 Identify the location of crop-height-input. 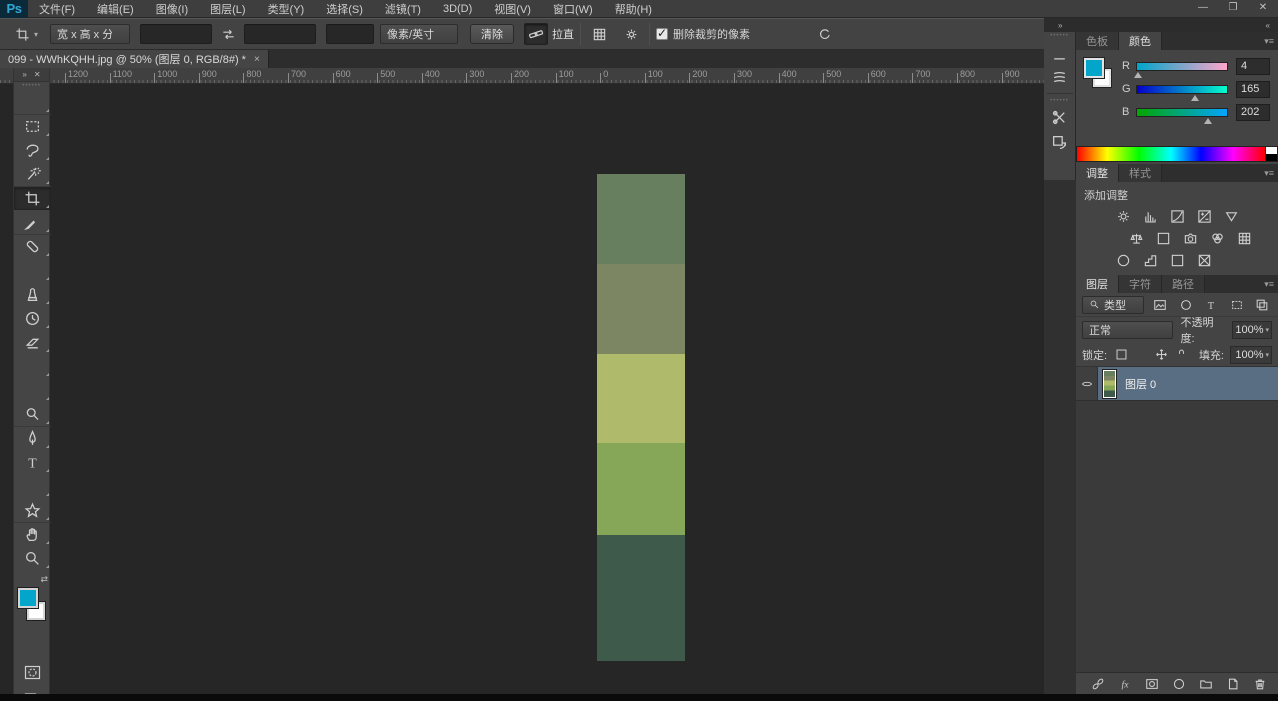
(280, 34).